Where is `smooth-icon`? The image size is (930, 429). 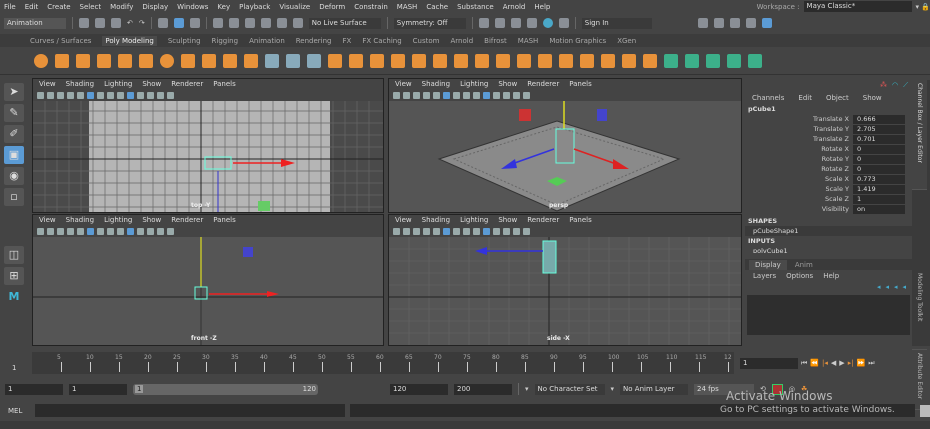 smooth-icon is located at coordinates (314, 60).